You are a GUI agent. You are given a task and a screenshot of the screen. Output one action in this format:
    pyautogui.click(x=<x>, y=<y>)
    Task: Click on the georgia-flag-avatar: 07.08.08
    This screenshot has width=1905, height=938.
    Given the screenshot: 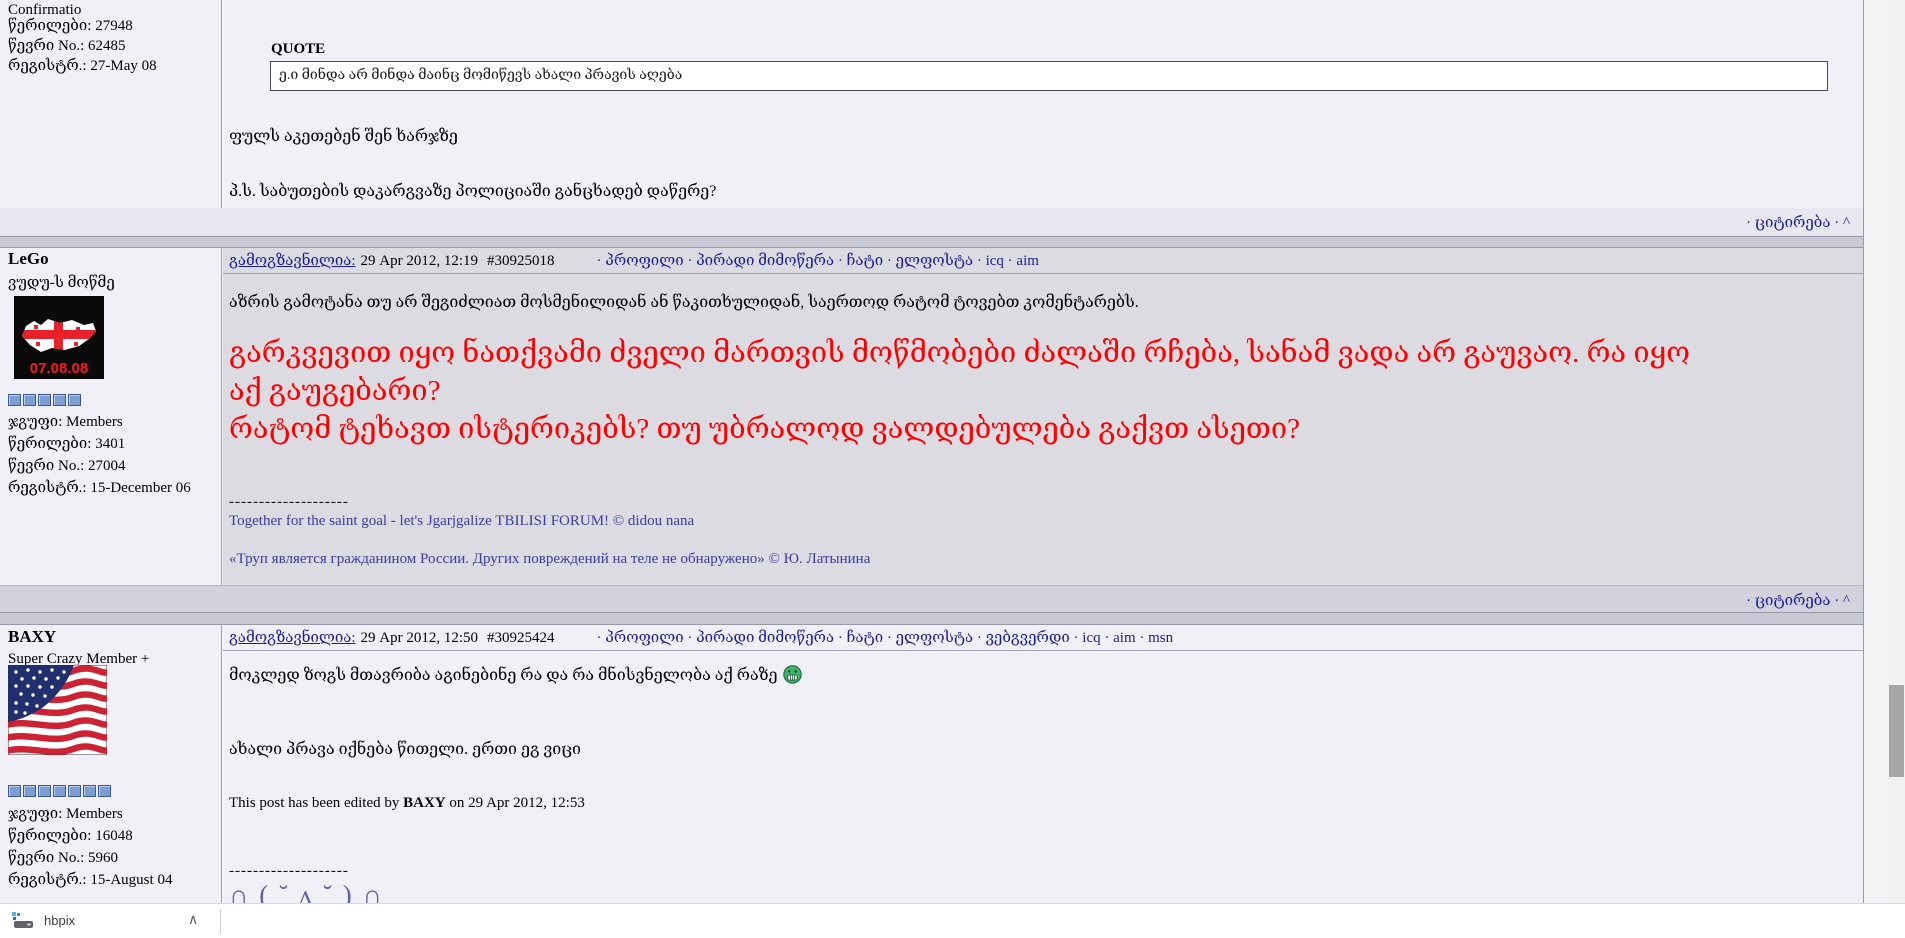 What is the action you would take?
    pyautogui.click(x=59, y=337)
    